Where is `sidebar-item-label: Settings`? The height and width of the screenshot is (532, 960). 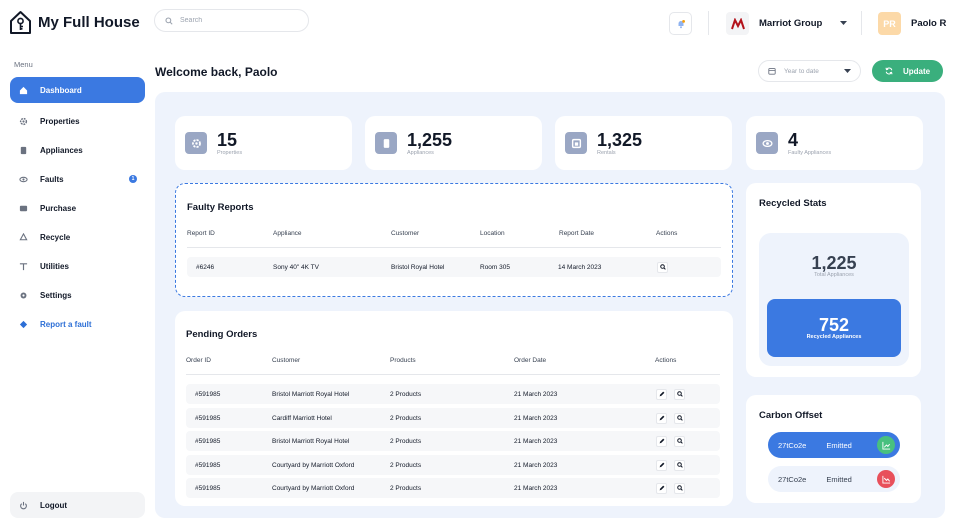
sidebar-item-label: Settings is located at coordinates (56, 295).